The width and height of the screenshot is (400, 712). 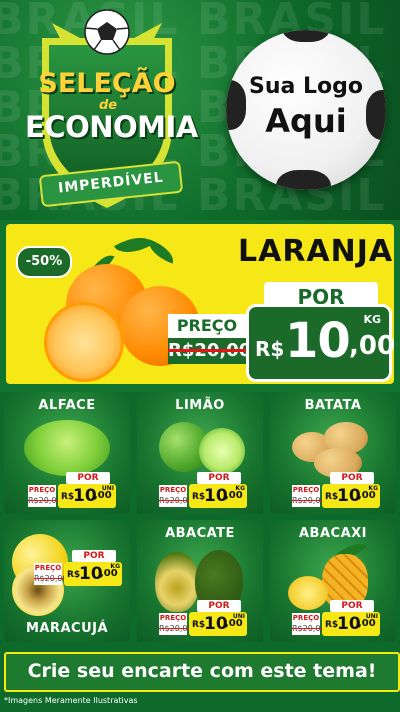 I want to click on product-card-abacaxi: ABACAXI POR PREÇO R$20,00 R$ 10 ,00 UNI, so click(x=333, y=581).